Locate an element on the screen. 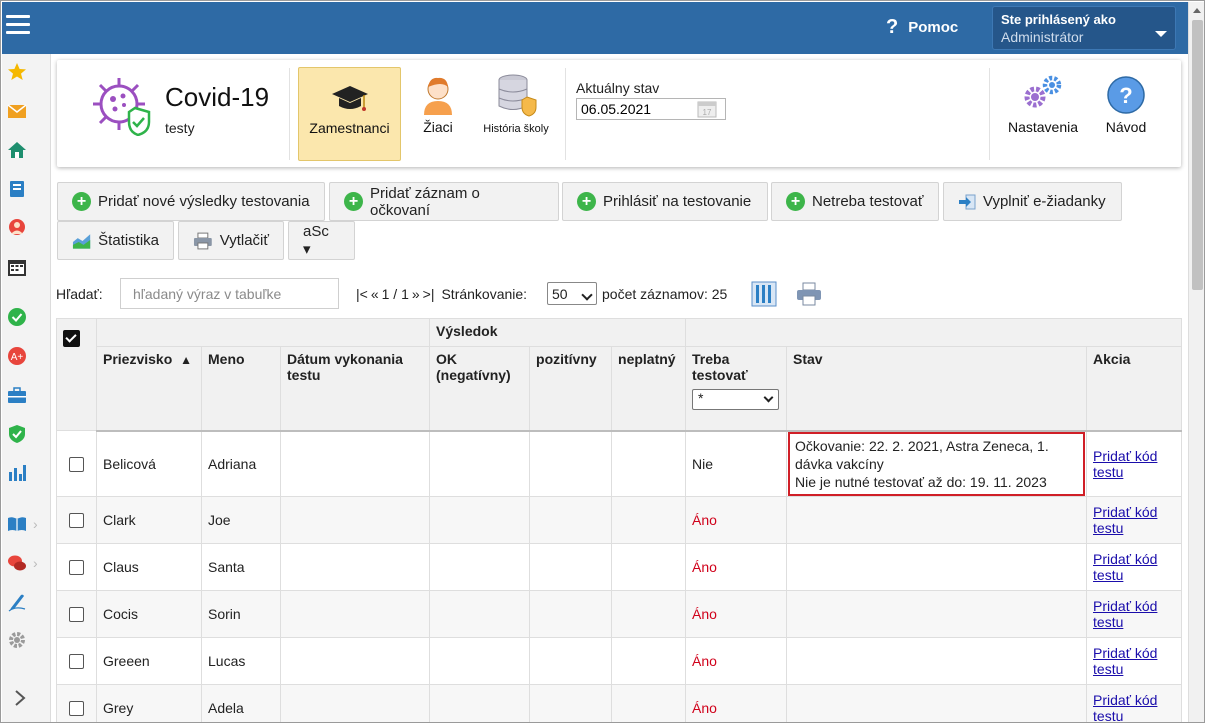 This screenshot has height=723, width=1205. calendar-icon is located at coordinates (17, 267).